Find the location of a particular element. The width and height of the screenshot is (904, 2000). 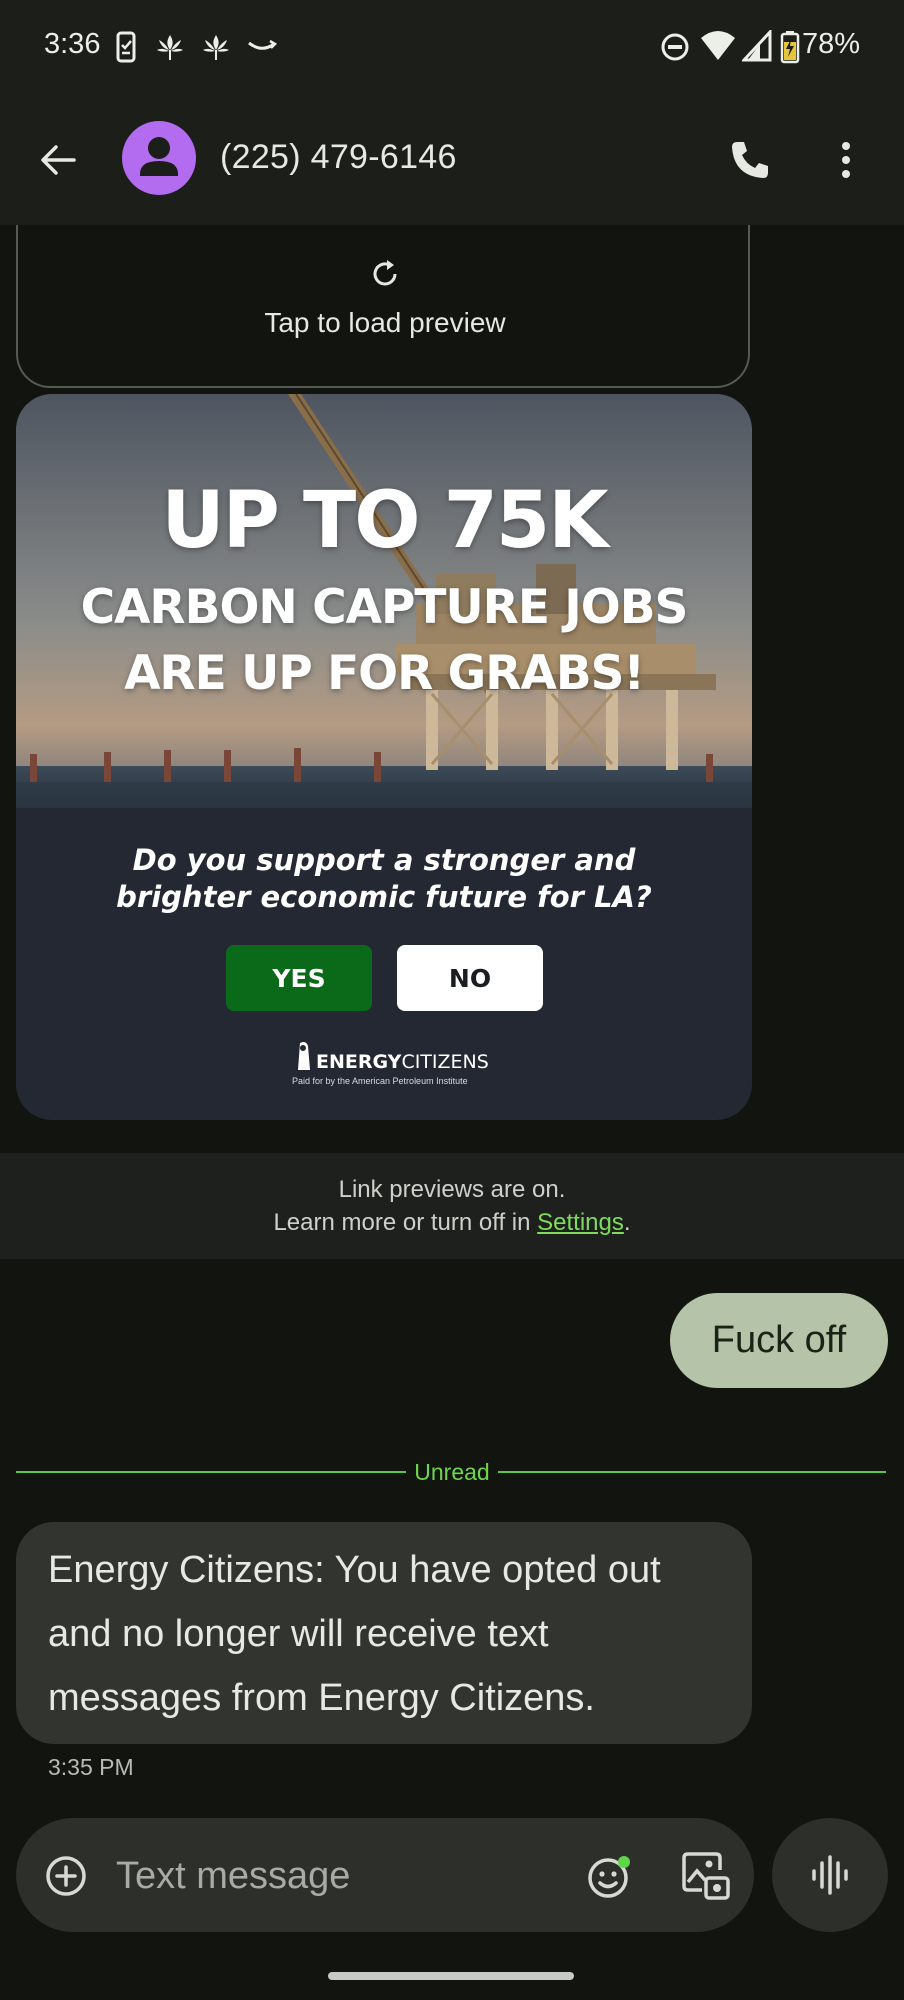

person-icon is located at coordinates (159, 156).